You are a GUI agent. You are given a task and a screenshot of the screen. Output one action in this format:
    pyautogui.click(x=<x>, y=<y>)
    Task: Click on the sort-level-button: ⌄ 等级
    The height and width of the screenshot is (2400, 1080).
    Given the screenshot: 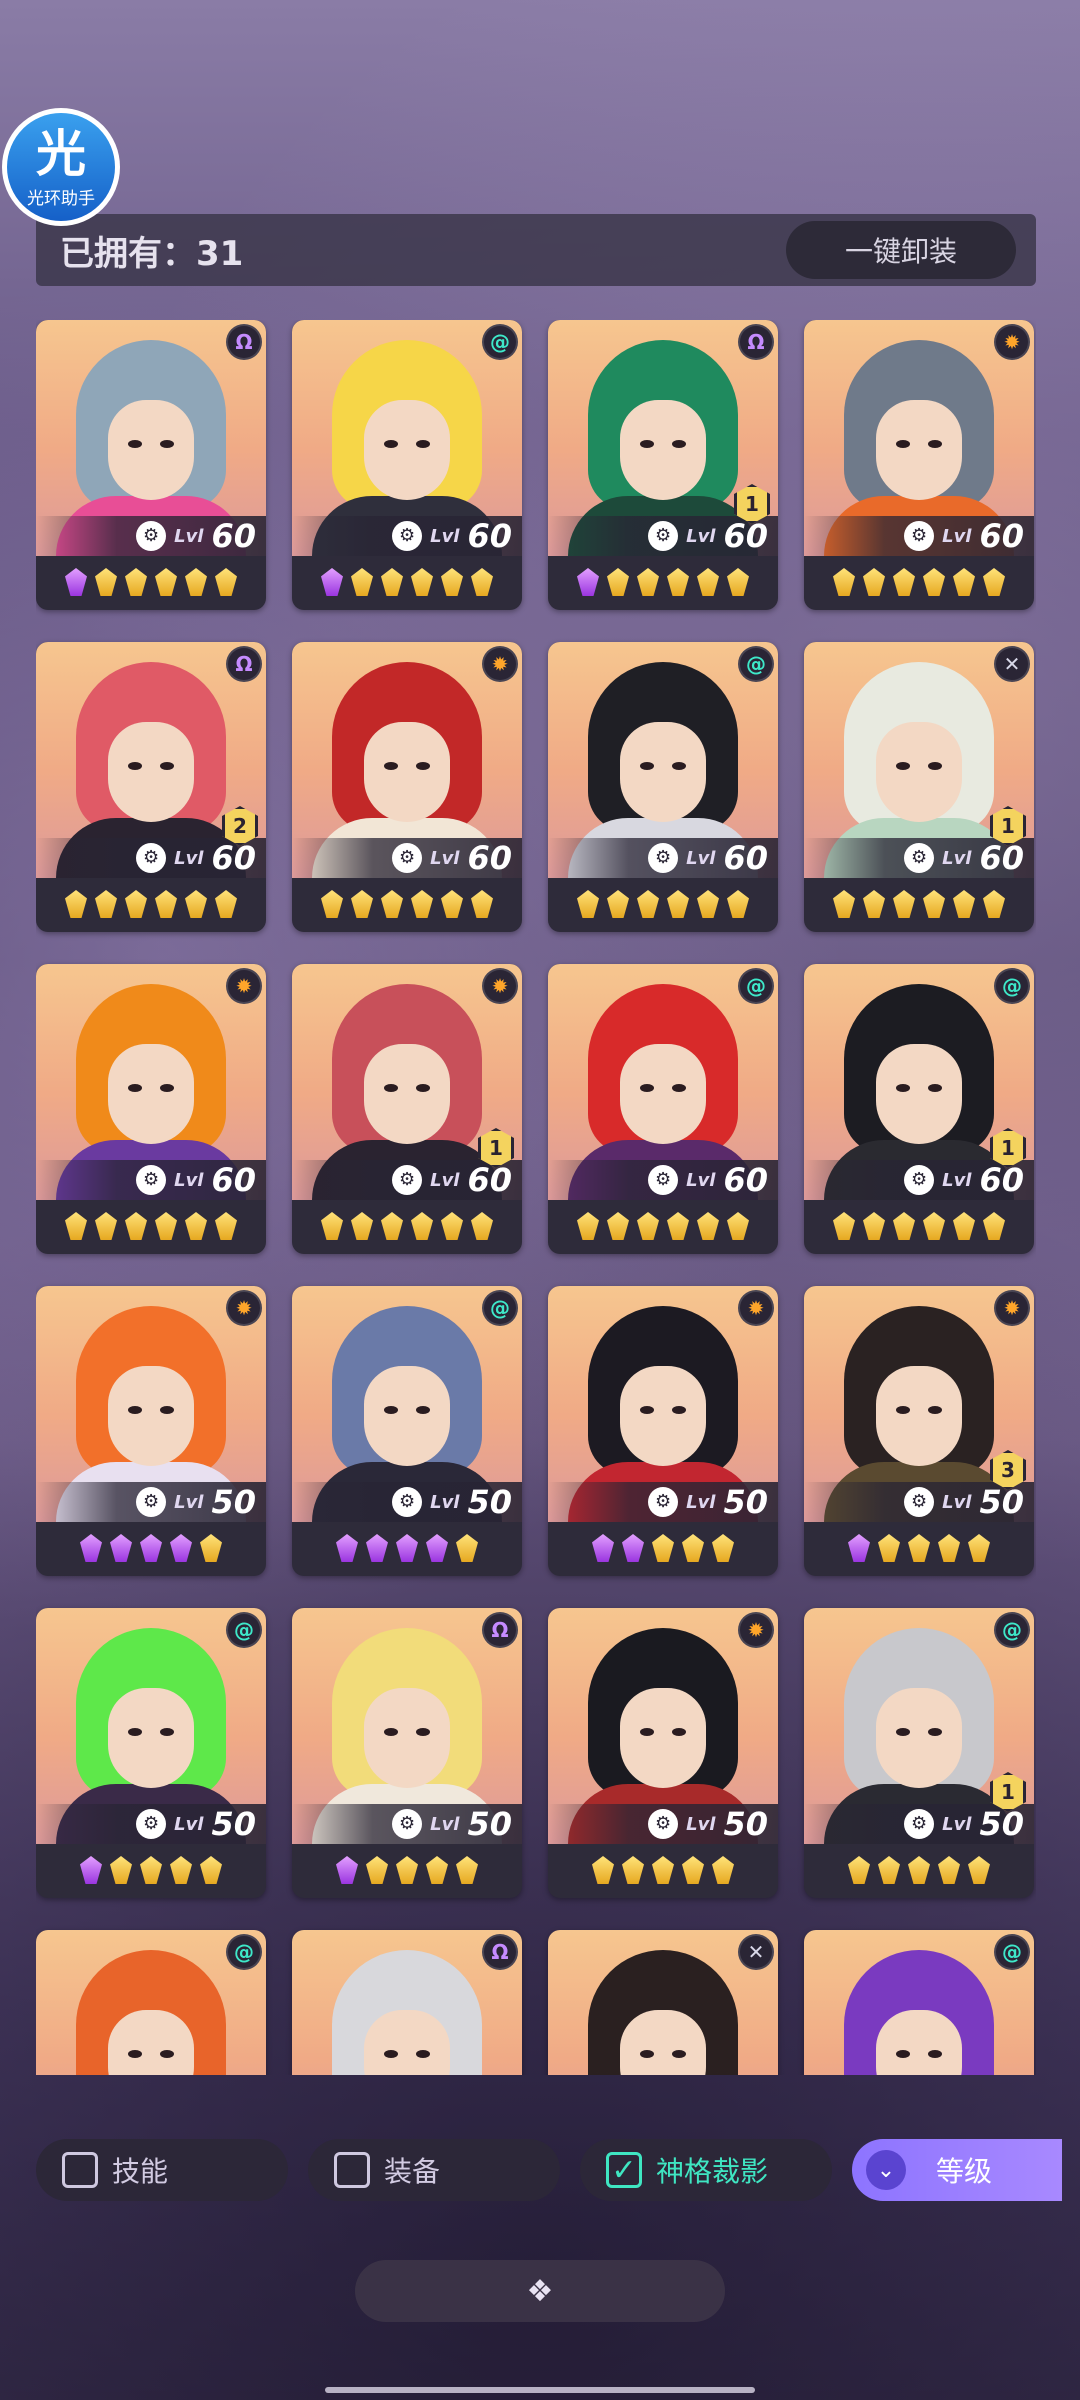 What is the action you would take?
    pyautogui.click(x=957, y=2170)
    